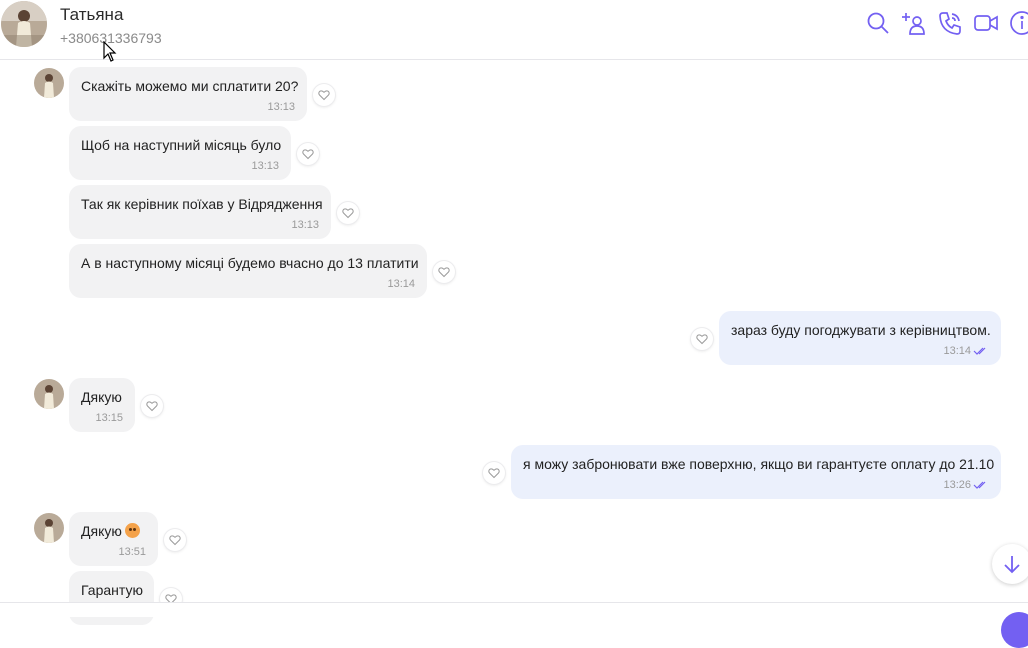 The height and width of the screenshot is (648, 1028). I want to click on message-text: зараз буду погоджувати з керівництвом., so click(861, 330).